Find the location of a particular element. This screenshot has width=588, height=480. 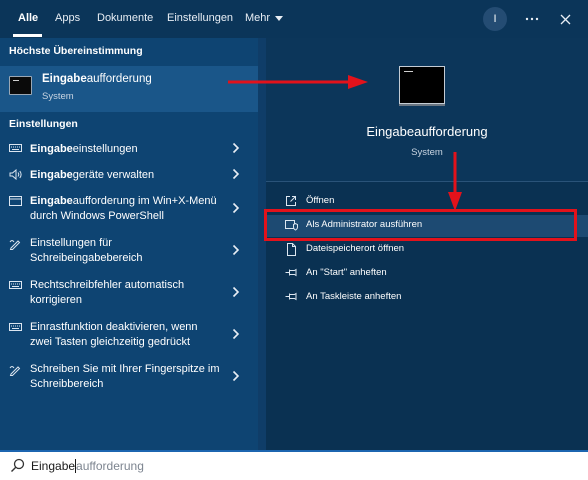

setting-item-manage-devices: Eingabegeräte verwalten is located at coordinates (129, 176).